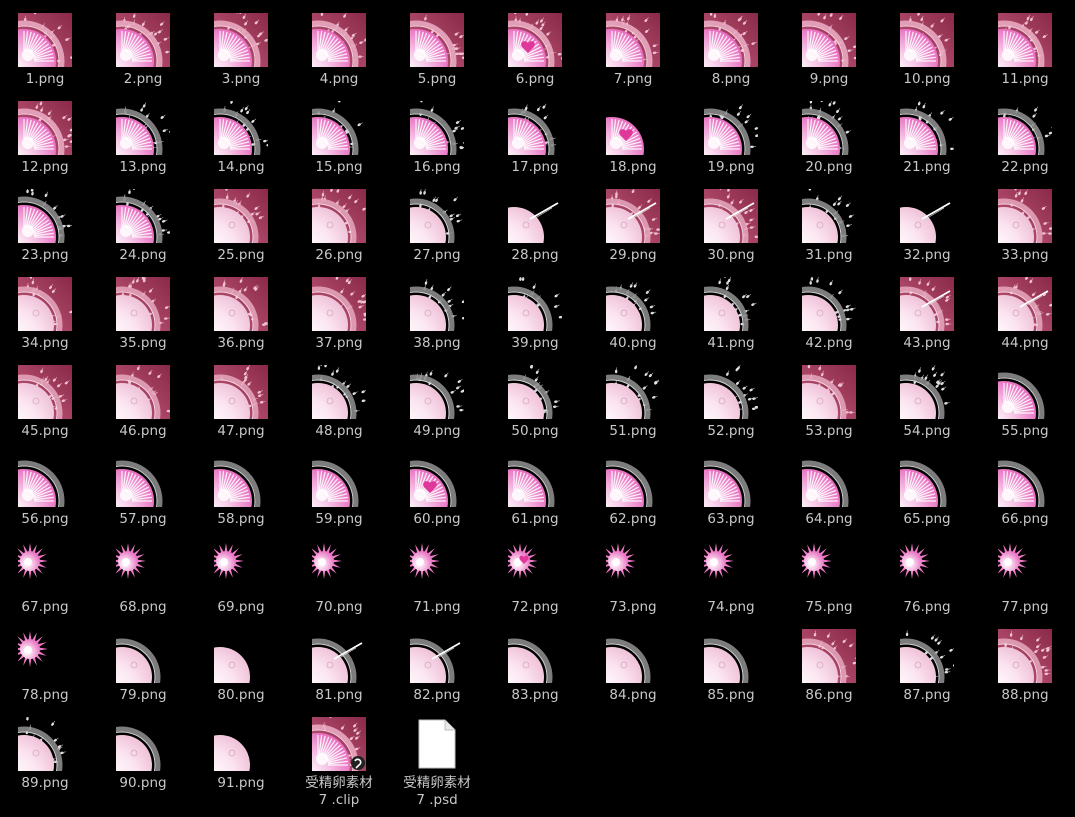  What do you see at coordinates (633, 581) in the screenshot?
I see `file-item: 73.png` at bounding box center [633, 581].